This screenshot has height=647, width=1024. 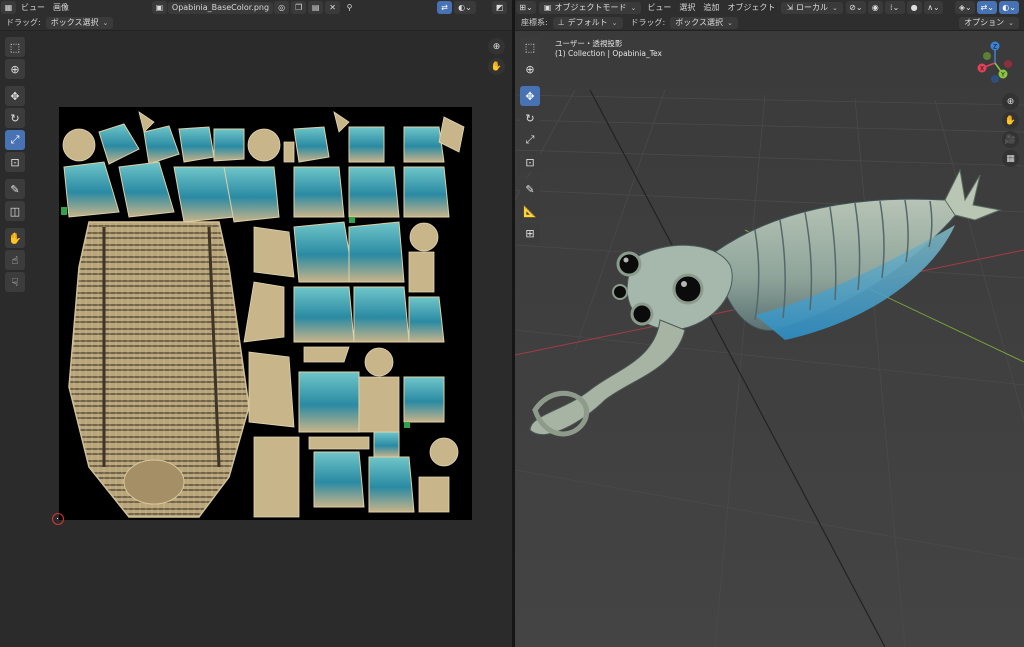 I want to click on camera-icon: 🎥, so click(x=1010, y=139).